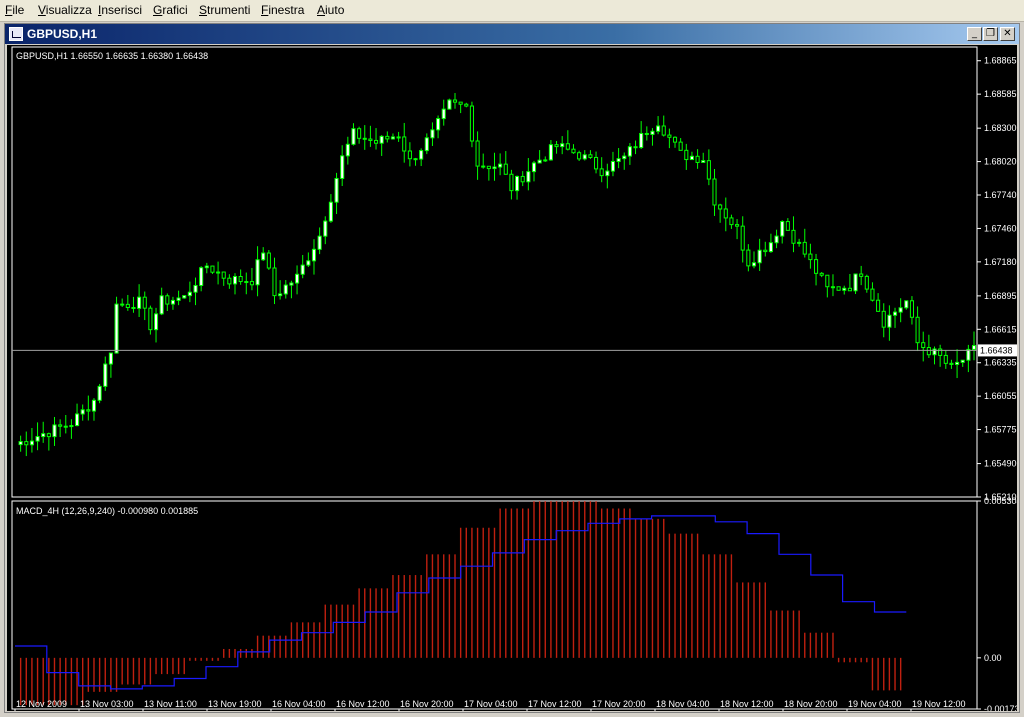 This screenshot has height=717, width=1024. I want to click on menu-file: File, so click(14, 10).